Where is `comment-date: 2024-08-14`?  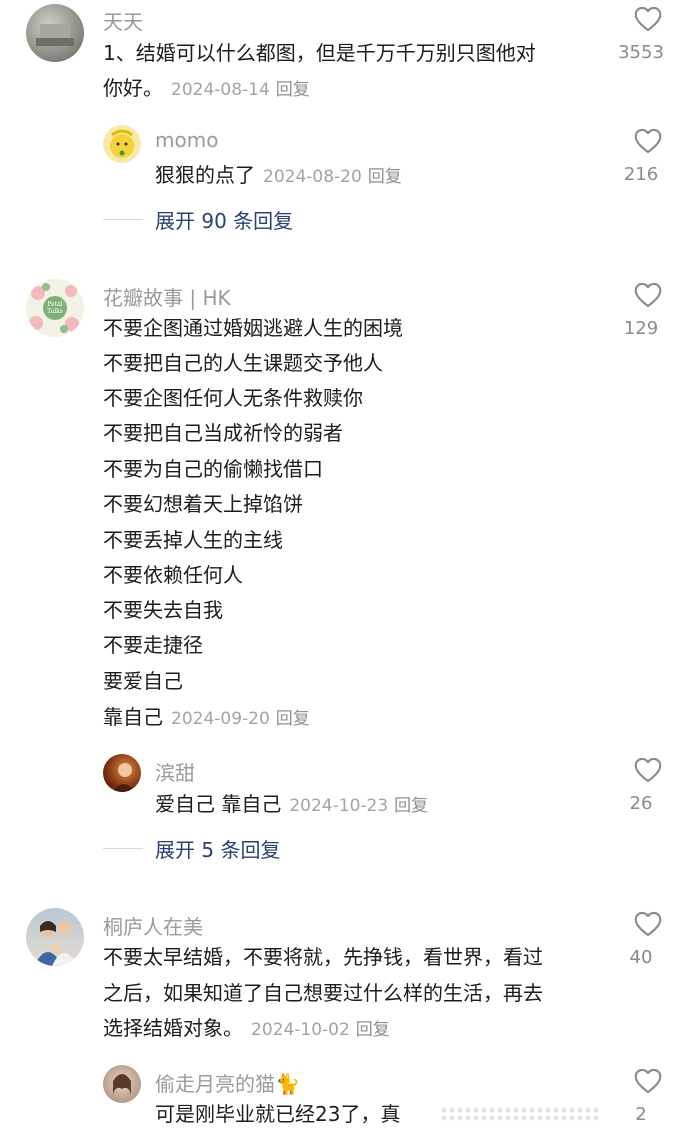 comment-date: 2024-08-14 is located at coordinates (220, 90).